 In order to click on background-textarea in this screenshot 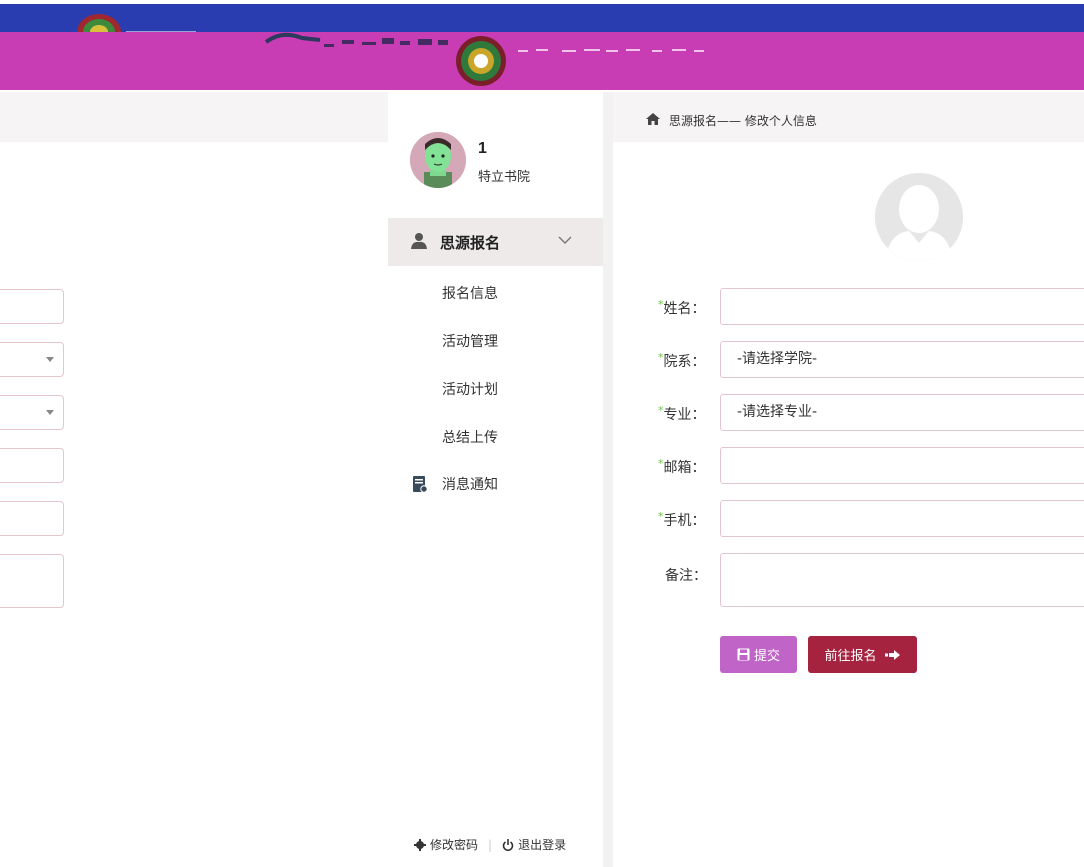, I will do `click(32, 581)`.